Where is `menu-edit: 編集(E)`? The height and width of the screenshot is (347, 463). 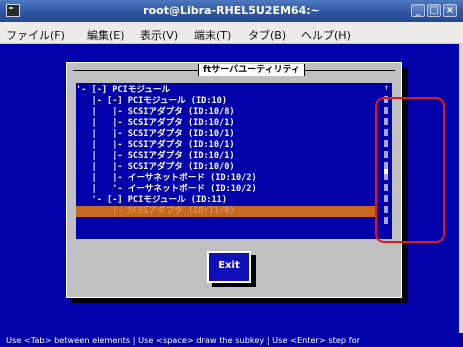 menu-edit: 編集(E) is located at coordinates (106, 35).